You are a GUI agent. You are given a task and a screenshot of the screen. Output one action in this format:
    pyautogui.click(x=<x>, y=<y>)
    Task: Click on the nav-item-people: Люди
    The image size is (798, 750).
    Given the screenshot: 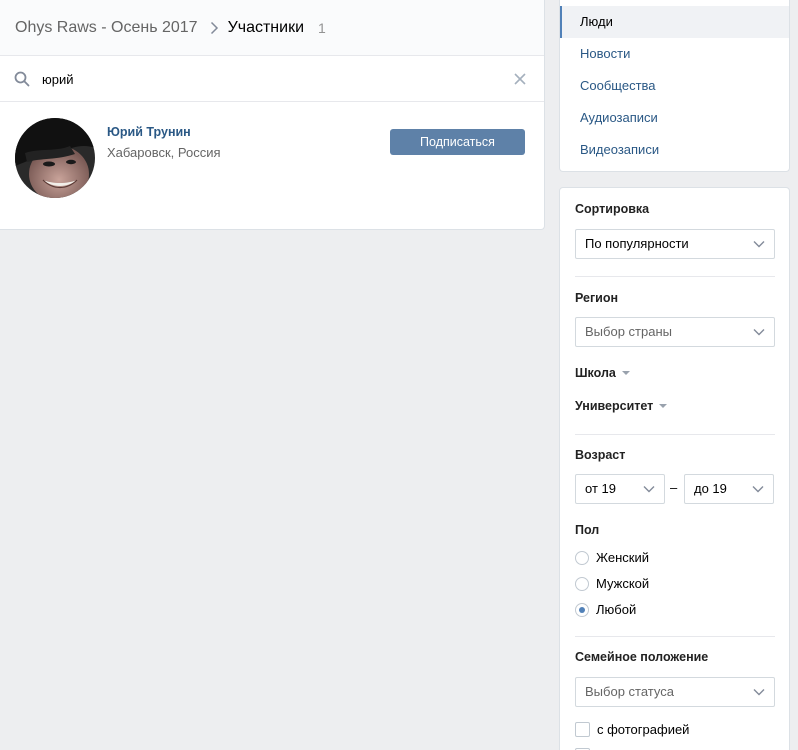 What is the action you would take?
    pyautogui.click(x=674, y=22)
    